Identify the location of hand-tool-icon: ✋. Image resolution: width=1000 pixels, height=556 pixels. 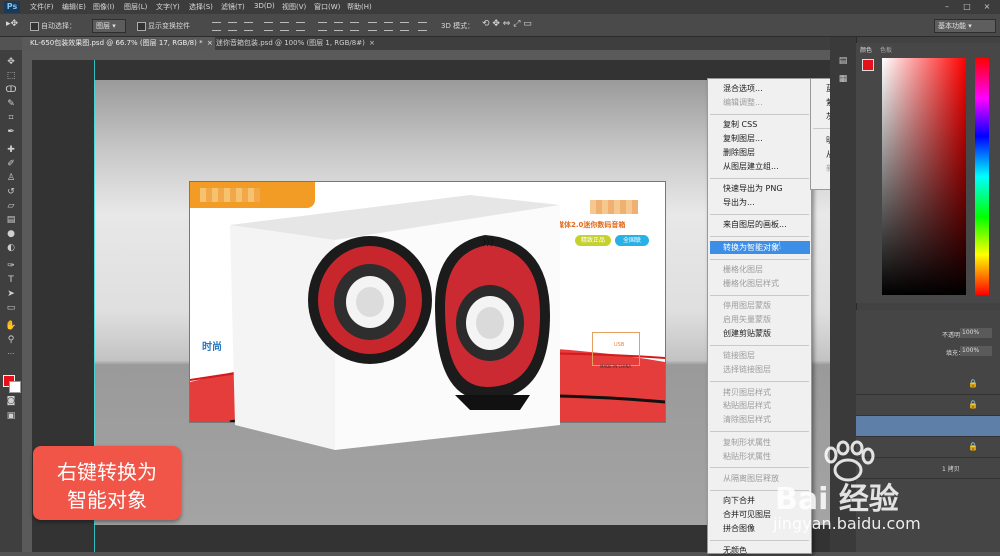
(11, 326).